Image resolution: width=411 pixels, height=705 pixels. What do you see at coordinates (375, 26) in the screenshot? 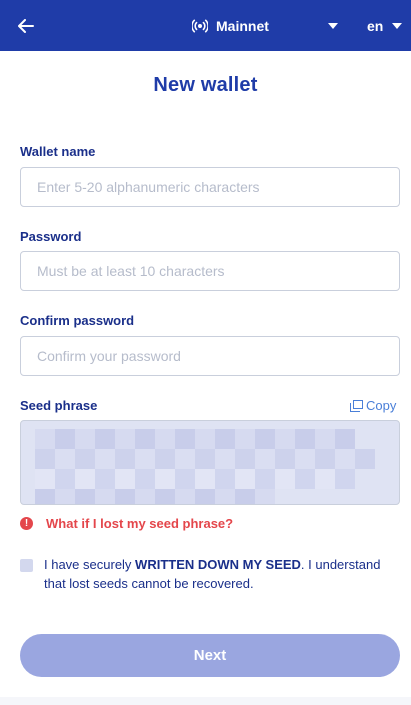
I see `language-label: en` at bounding box center [375, 26].